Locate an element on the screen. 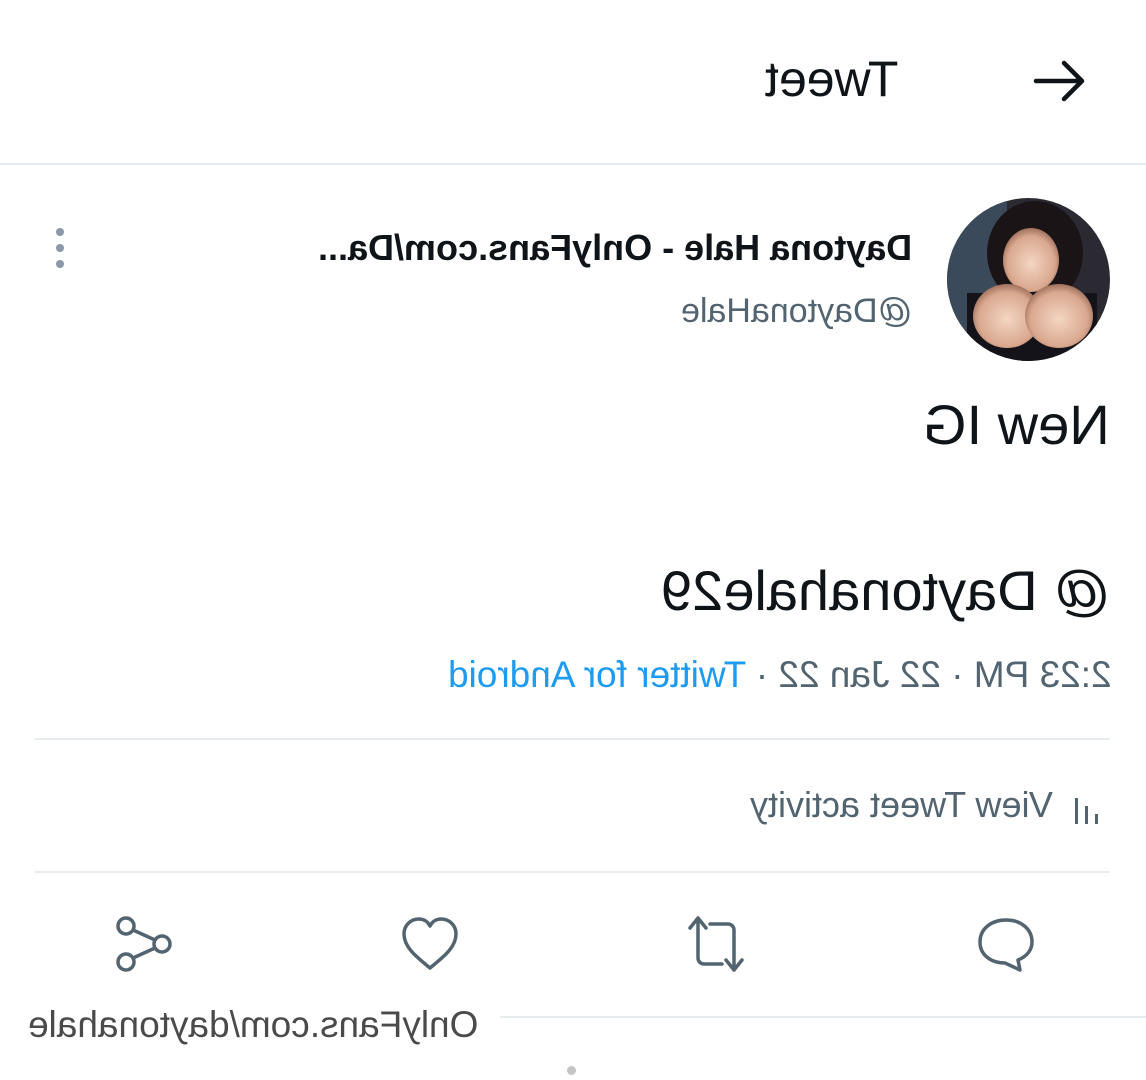 The image size is (1146, 1080). activity-label-text: View Tweet activity is located at coordinates (901, 804).